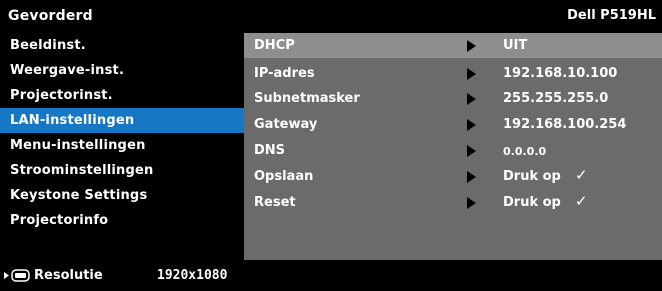 Image resolution: width=662 pixels, height=291 pixels. I want to click on projector-model: Dell P519HL, so click(611, 15).